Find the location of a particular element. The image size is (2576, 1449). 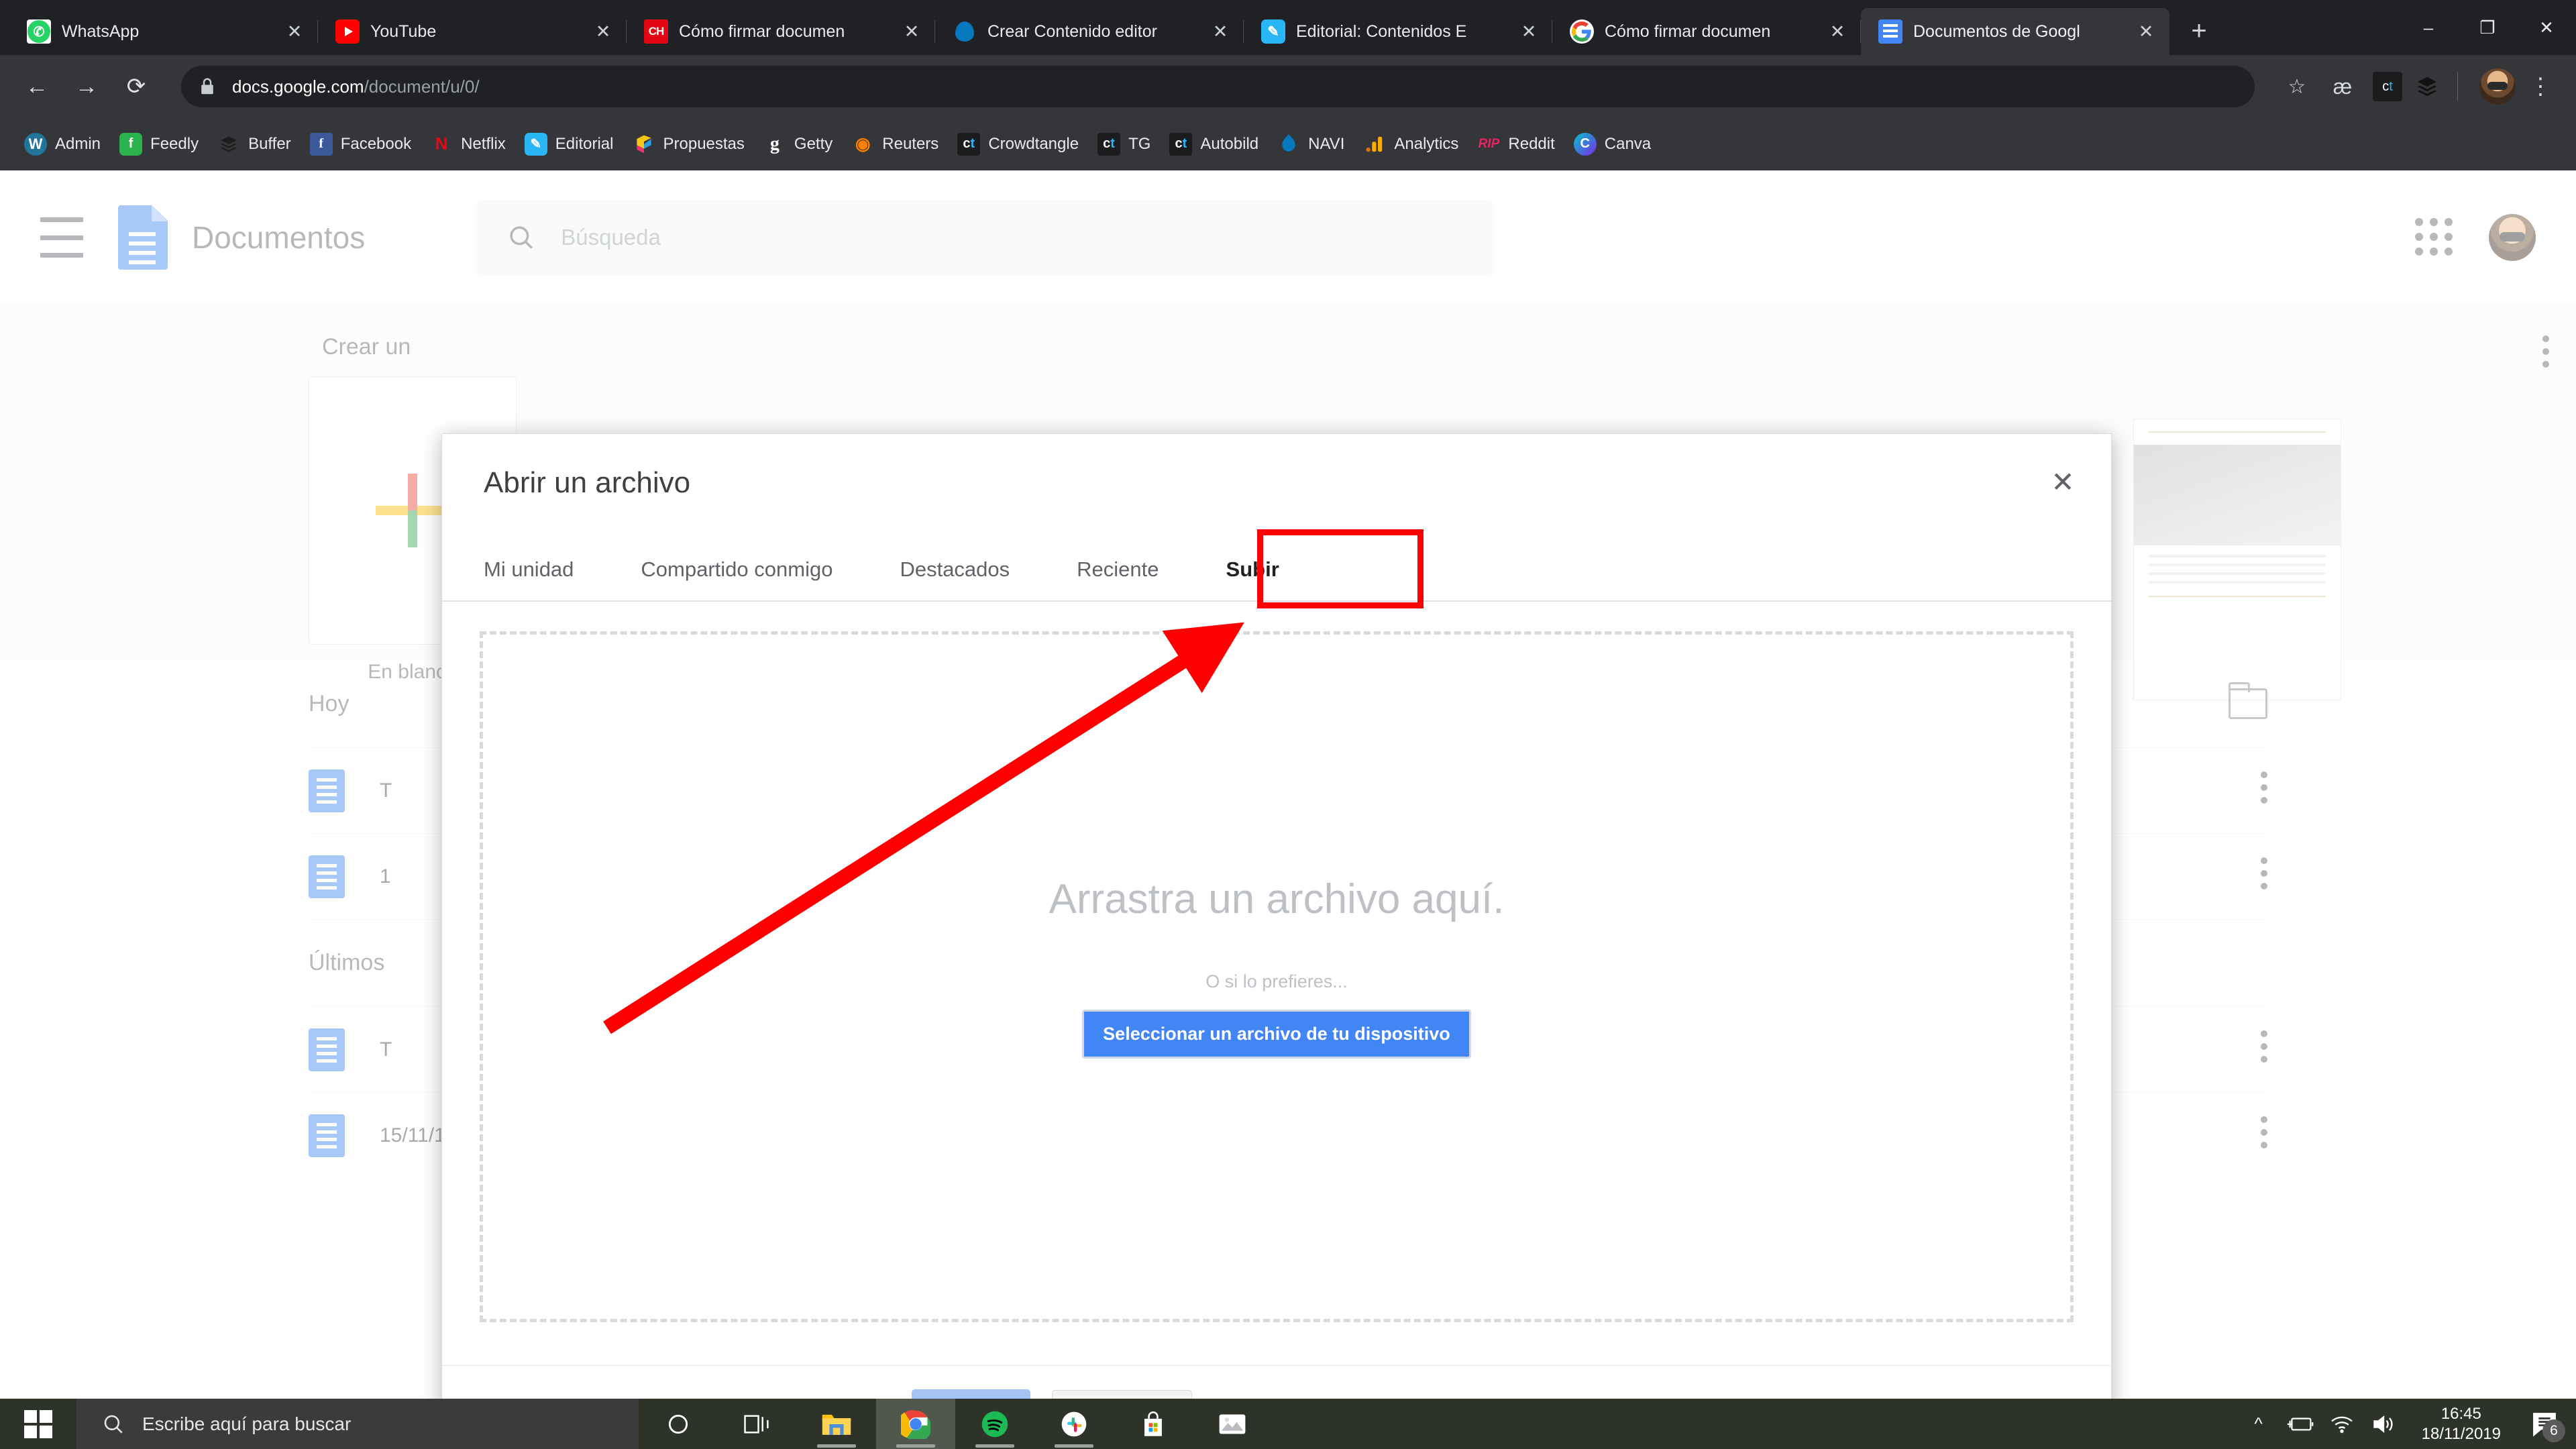

tab-title: YouTube is located at coordinates (403, 31).